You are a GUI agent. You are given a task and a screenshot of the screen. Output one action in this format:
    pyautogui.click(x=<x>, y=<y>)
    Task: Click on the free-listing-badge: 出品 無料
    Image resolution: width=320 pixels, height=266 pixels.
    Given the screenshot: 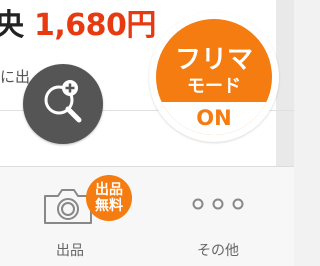 What is the action you would take?
    pyautogui.click(x=109, y=198)
    